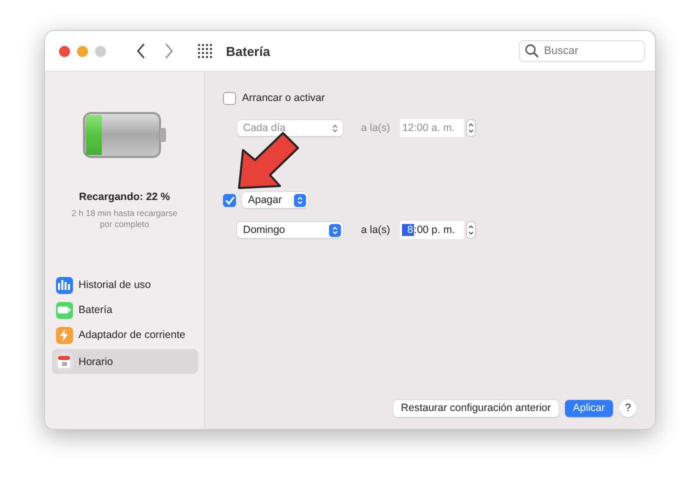  What do you see at coordinates (275, 200) in the screenshot?
I see `event-dropdown: Apagar` at bounding box center [275, 200].